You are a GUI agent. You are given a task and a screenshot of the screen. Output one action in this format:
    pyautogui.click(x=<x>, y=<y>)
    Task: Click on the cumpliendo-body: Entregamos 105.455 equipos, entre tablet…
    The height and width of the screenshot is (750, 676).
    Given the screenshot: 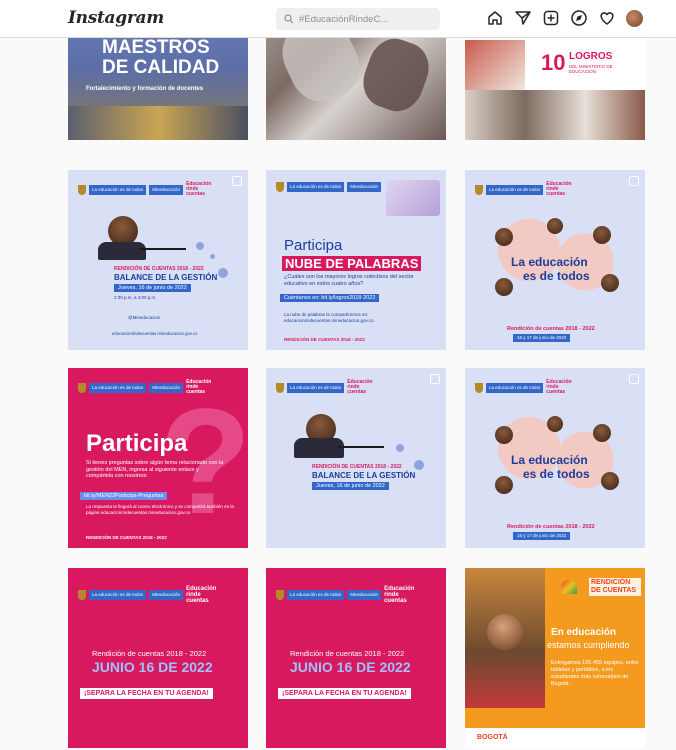 What is the action you would take?
    pyautogui.click(x=595, y=673)
    